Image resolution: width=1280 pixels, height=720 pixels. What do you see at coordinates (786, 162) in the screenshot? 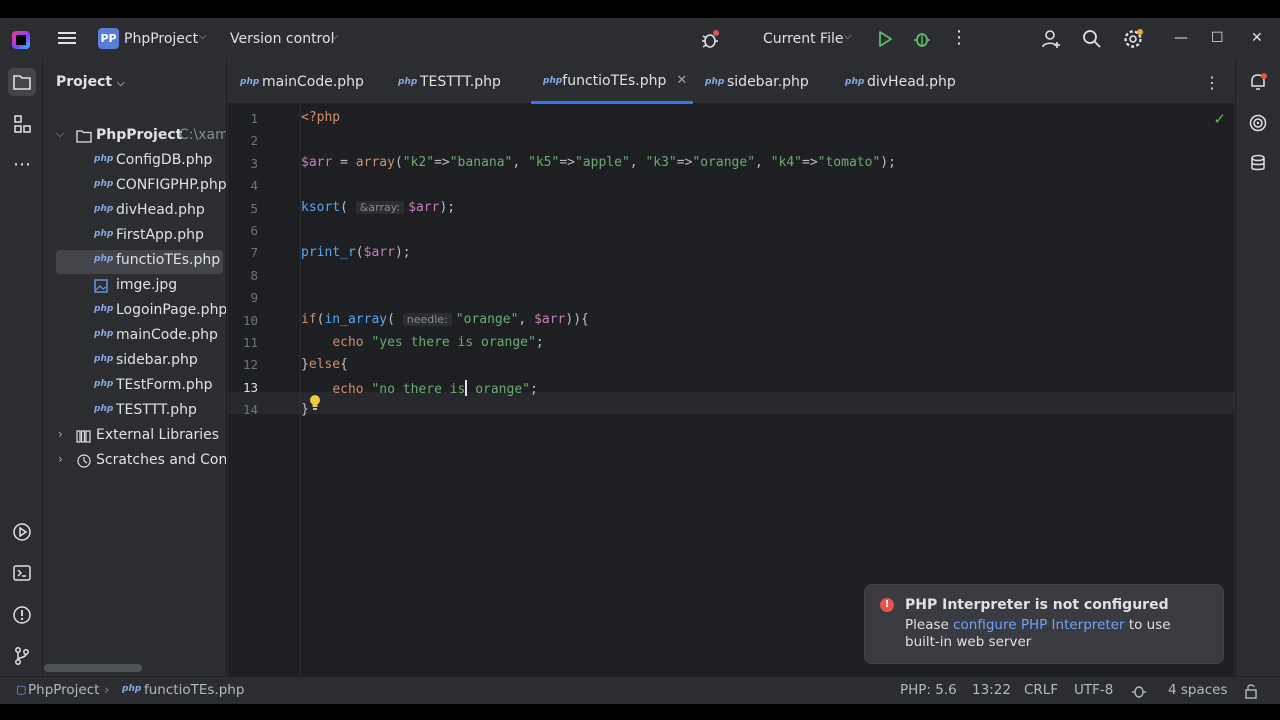
I see `code-token: "k4"` at bounding box center [786, 162].